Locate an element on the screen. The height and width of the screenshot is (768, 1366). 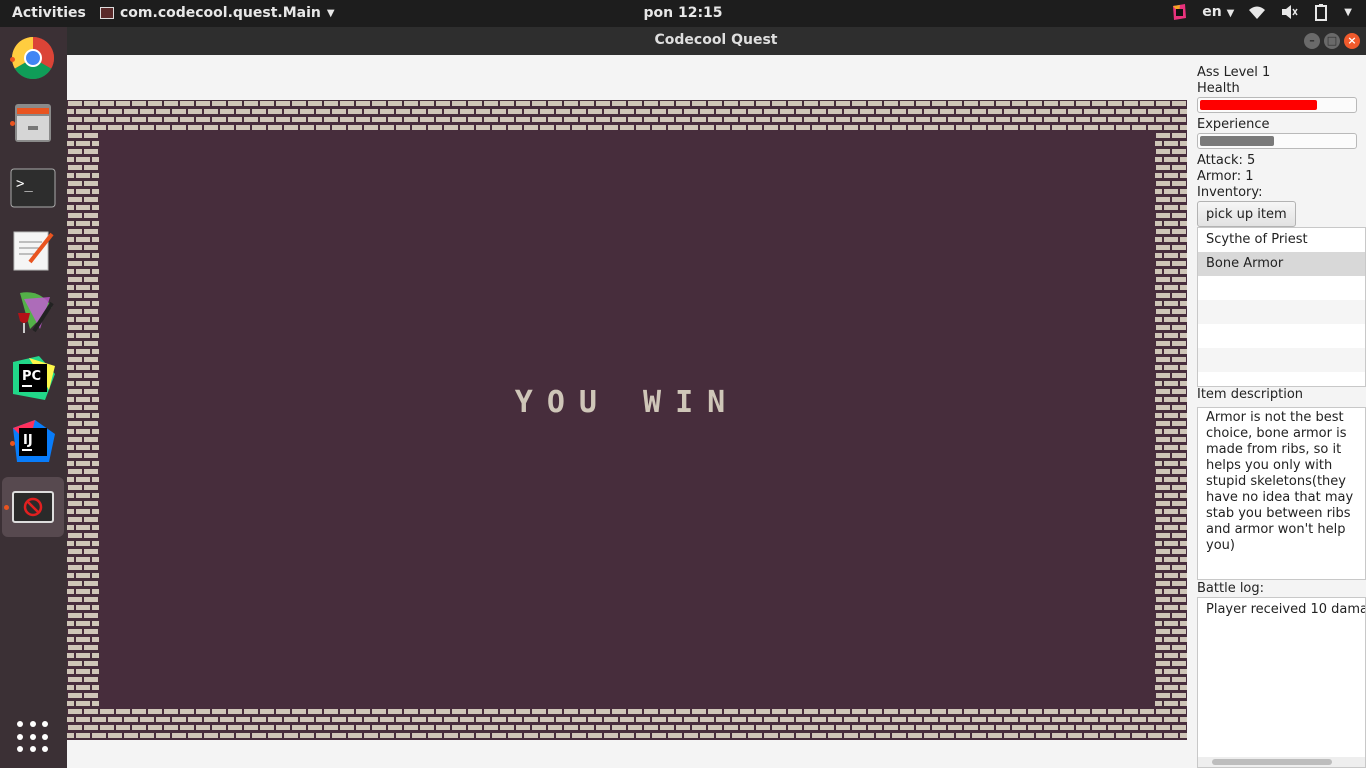
experience-label: Experience is located at coordinates (1233, 124).